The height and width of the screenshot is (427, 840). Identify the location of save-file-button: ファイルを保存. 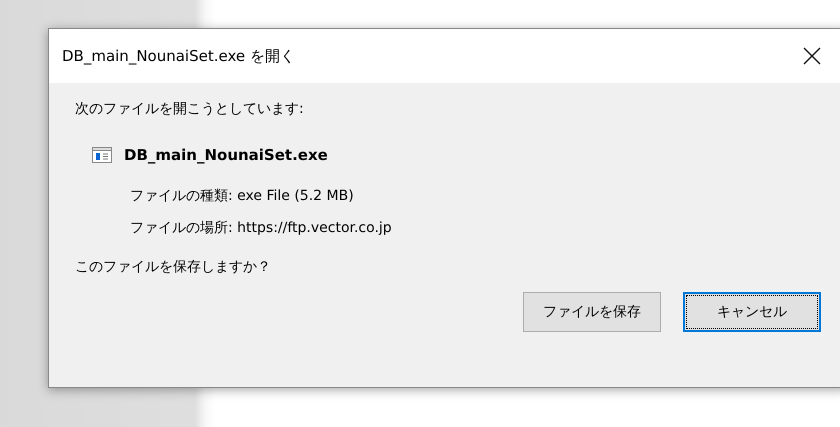
(592, 312).